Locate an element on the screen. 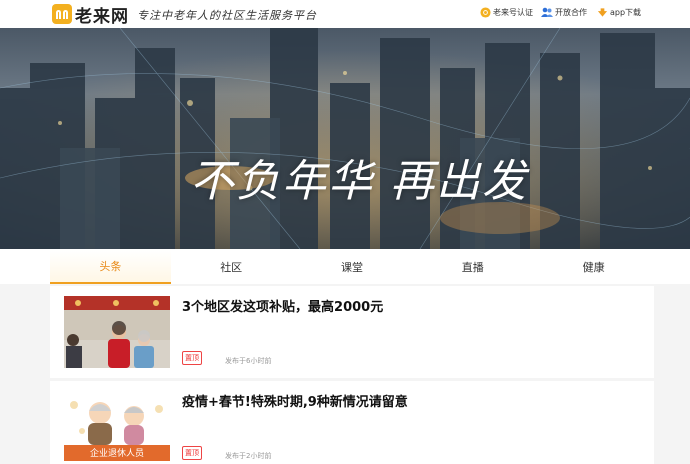 This screenshot has height=464, width=690. site-logo: 老来网 is located at coordinates (90, 15).